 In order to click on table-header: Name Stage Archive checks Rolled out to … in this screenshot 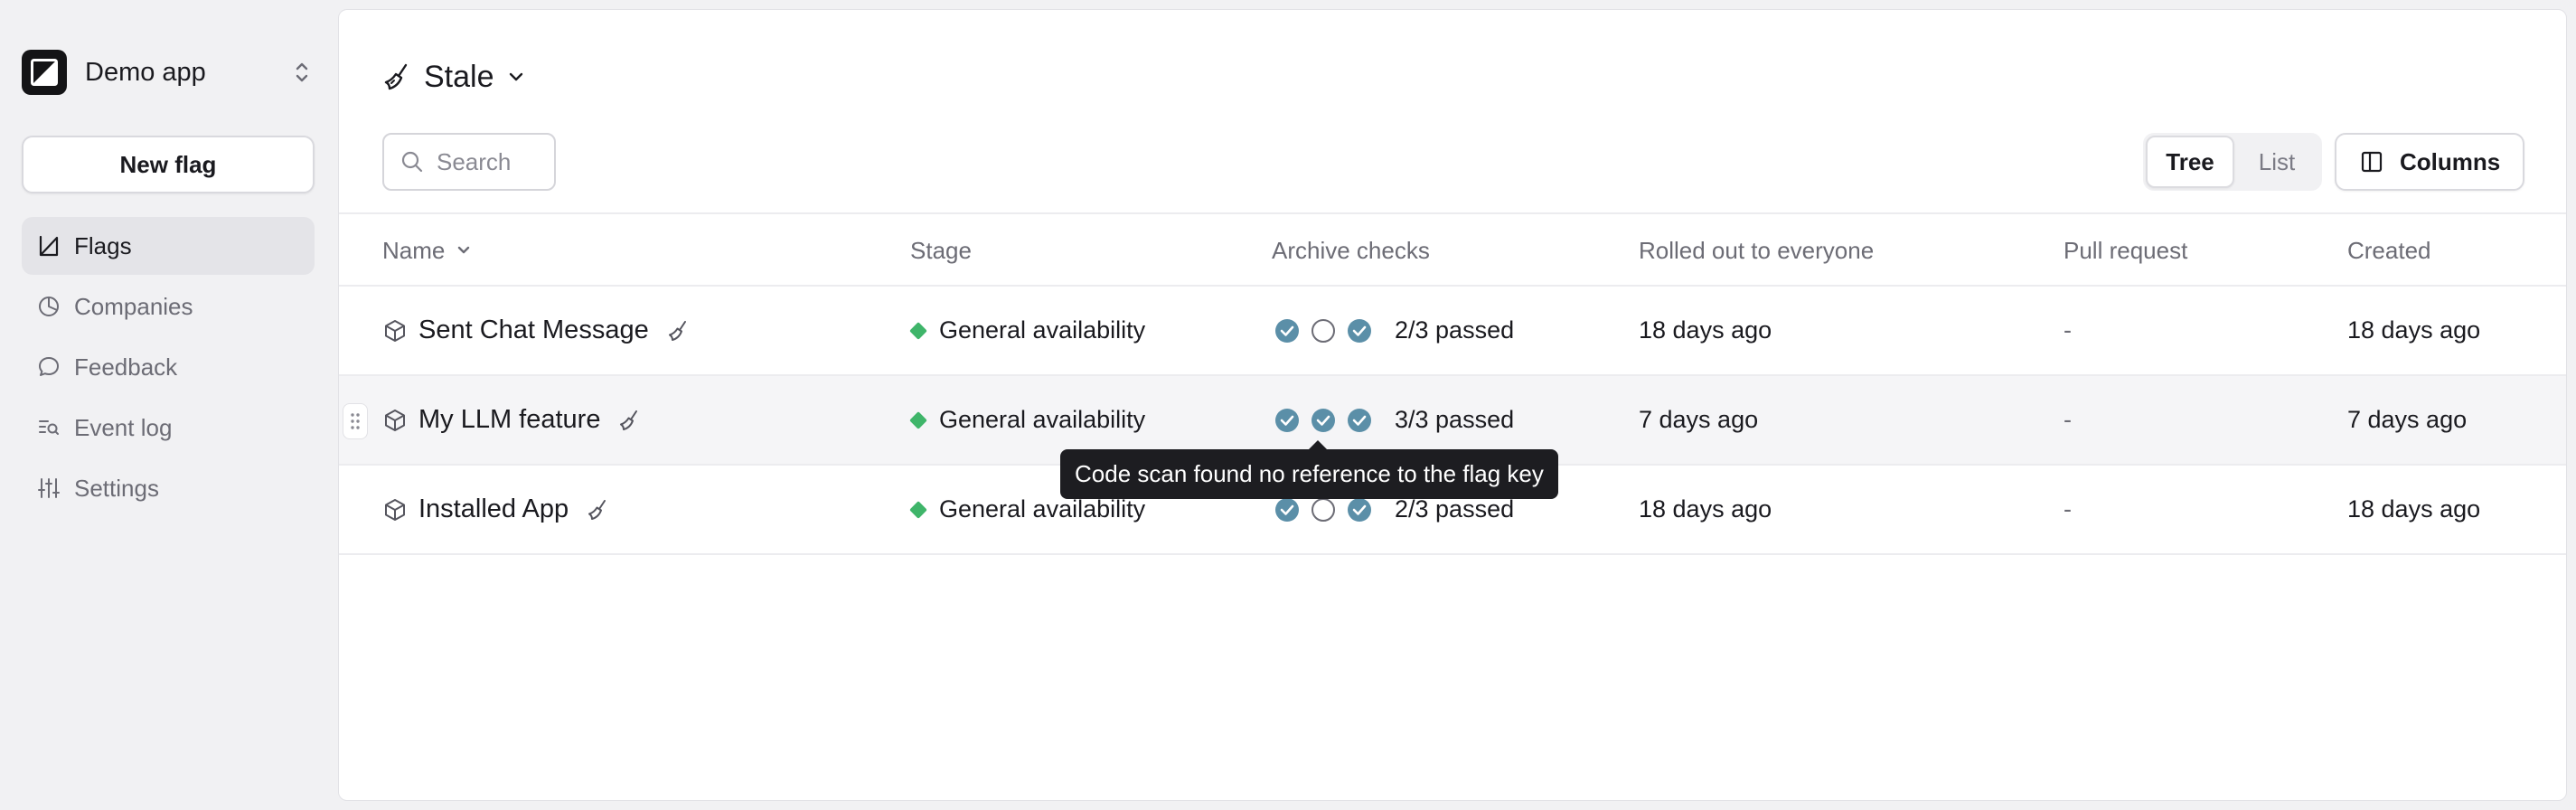, I will do `click(1452, 249)`.